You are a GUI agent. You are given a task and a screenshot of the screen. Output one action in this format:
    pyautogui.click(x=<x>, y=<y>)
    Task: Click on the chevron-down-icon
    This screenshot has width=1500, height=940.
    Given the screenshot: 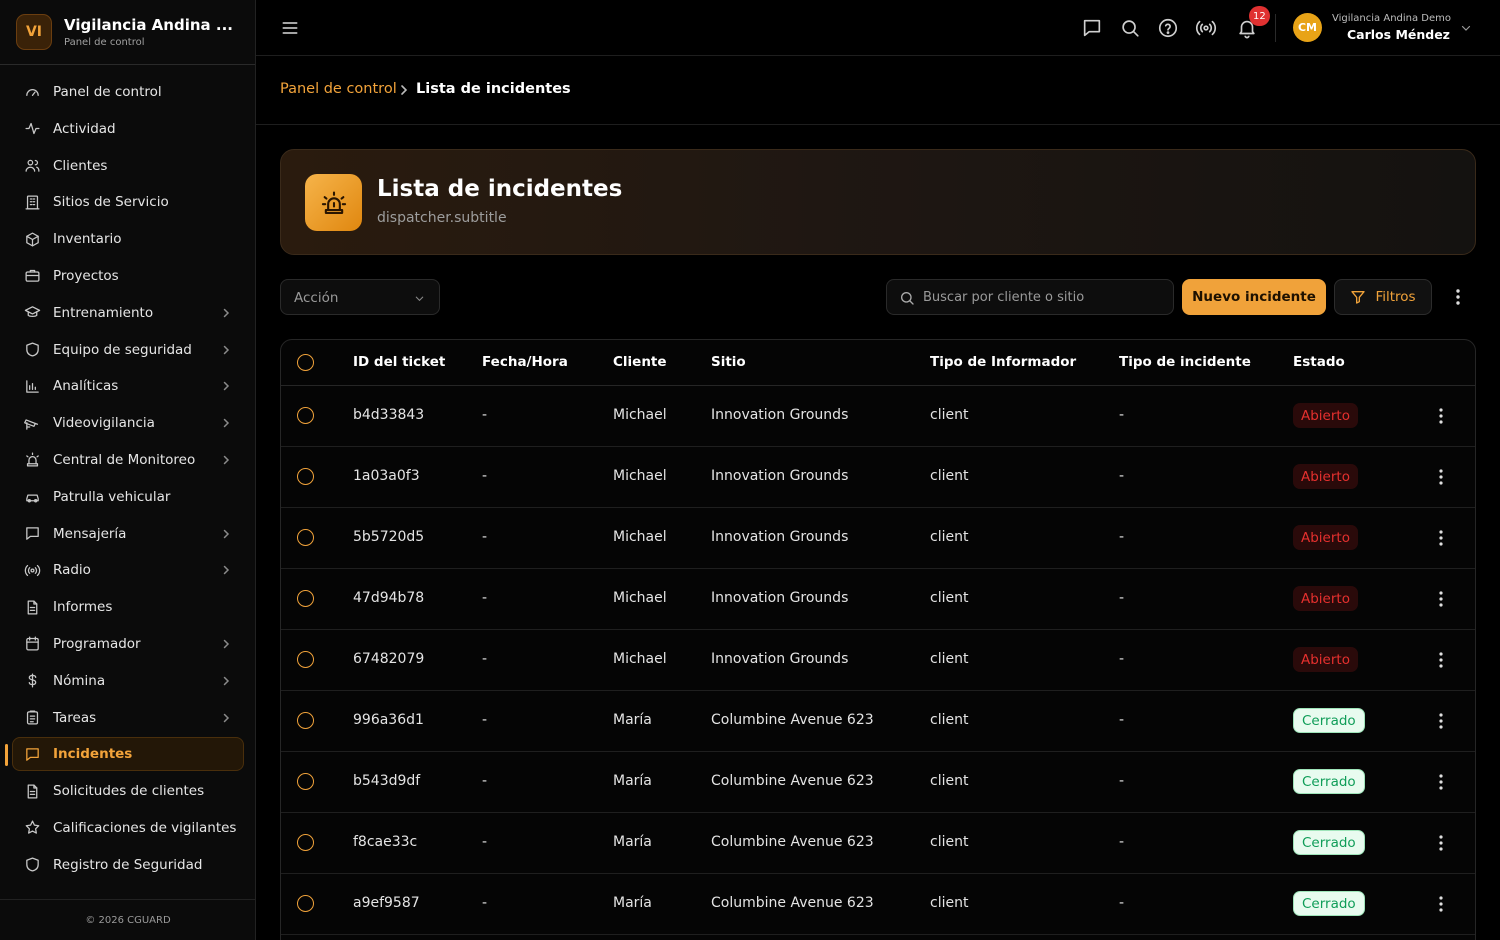 What is the action you would take?
    pyautogui.click(x=1466, y=28)
    